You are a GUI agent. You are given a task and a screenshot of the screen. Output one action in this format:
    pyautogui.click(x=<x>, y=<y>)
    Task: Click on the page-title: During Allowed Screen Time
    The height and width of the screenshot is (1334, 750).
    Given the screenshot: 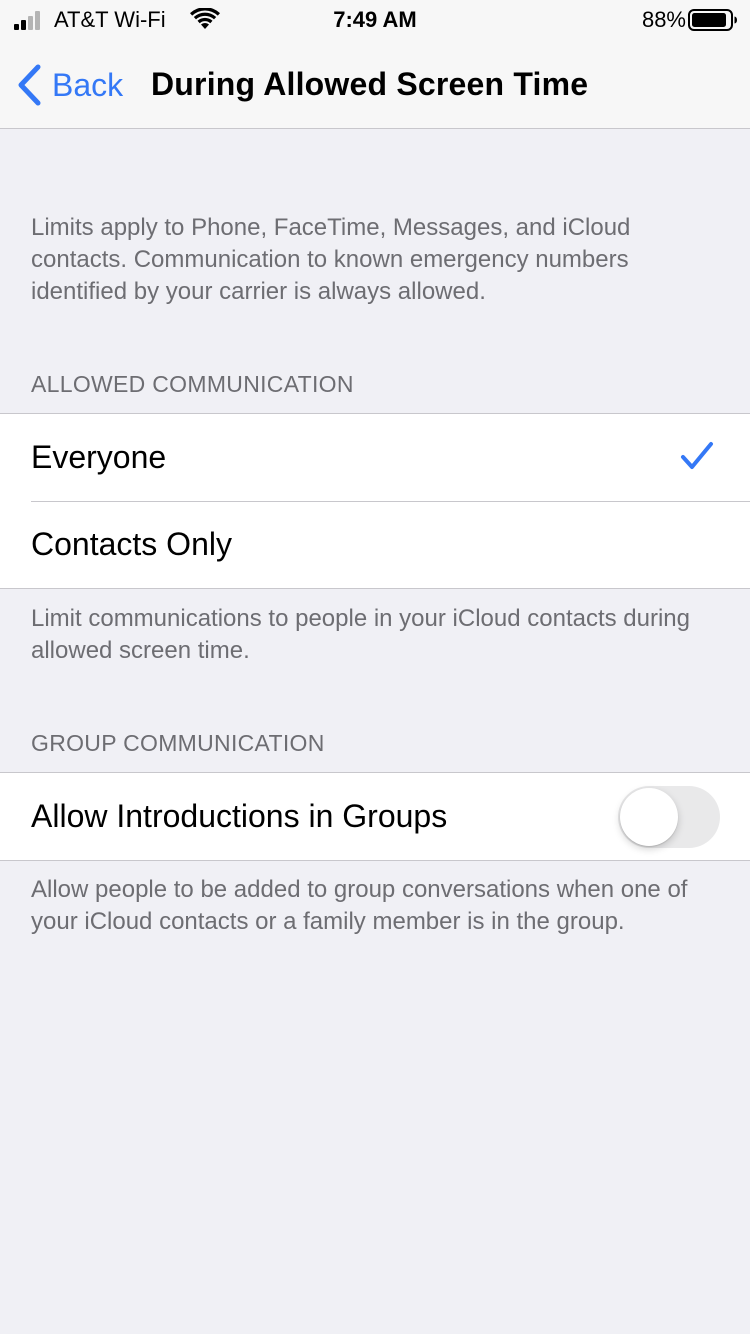 What is the action you would take?
    pyautogui.click(x=370, y=84)
    